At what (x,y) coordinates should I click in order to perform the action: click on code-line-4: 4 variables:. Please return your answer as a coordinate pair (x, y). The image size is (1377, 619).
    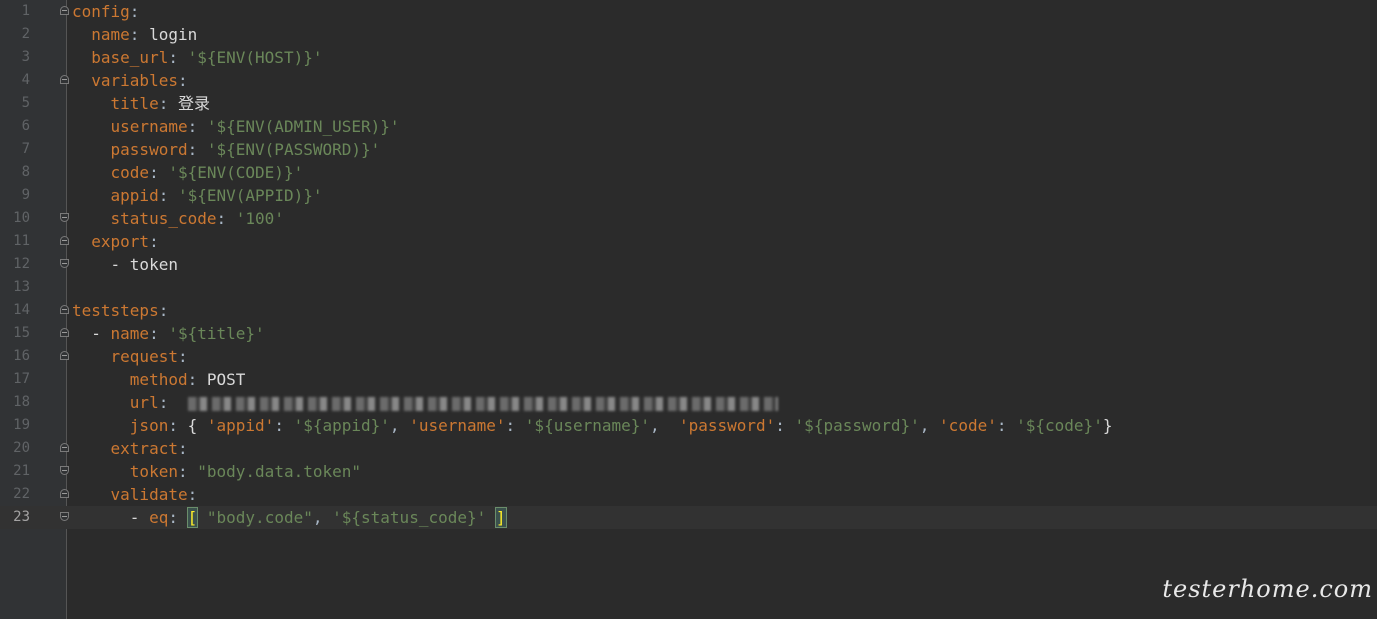
    Looking at the image, I should click on (688, 80).